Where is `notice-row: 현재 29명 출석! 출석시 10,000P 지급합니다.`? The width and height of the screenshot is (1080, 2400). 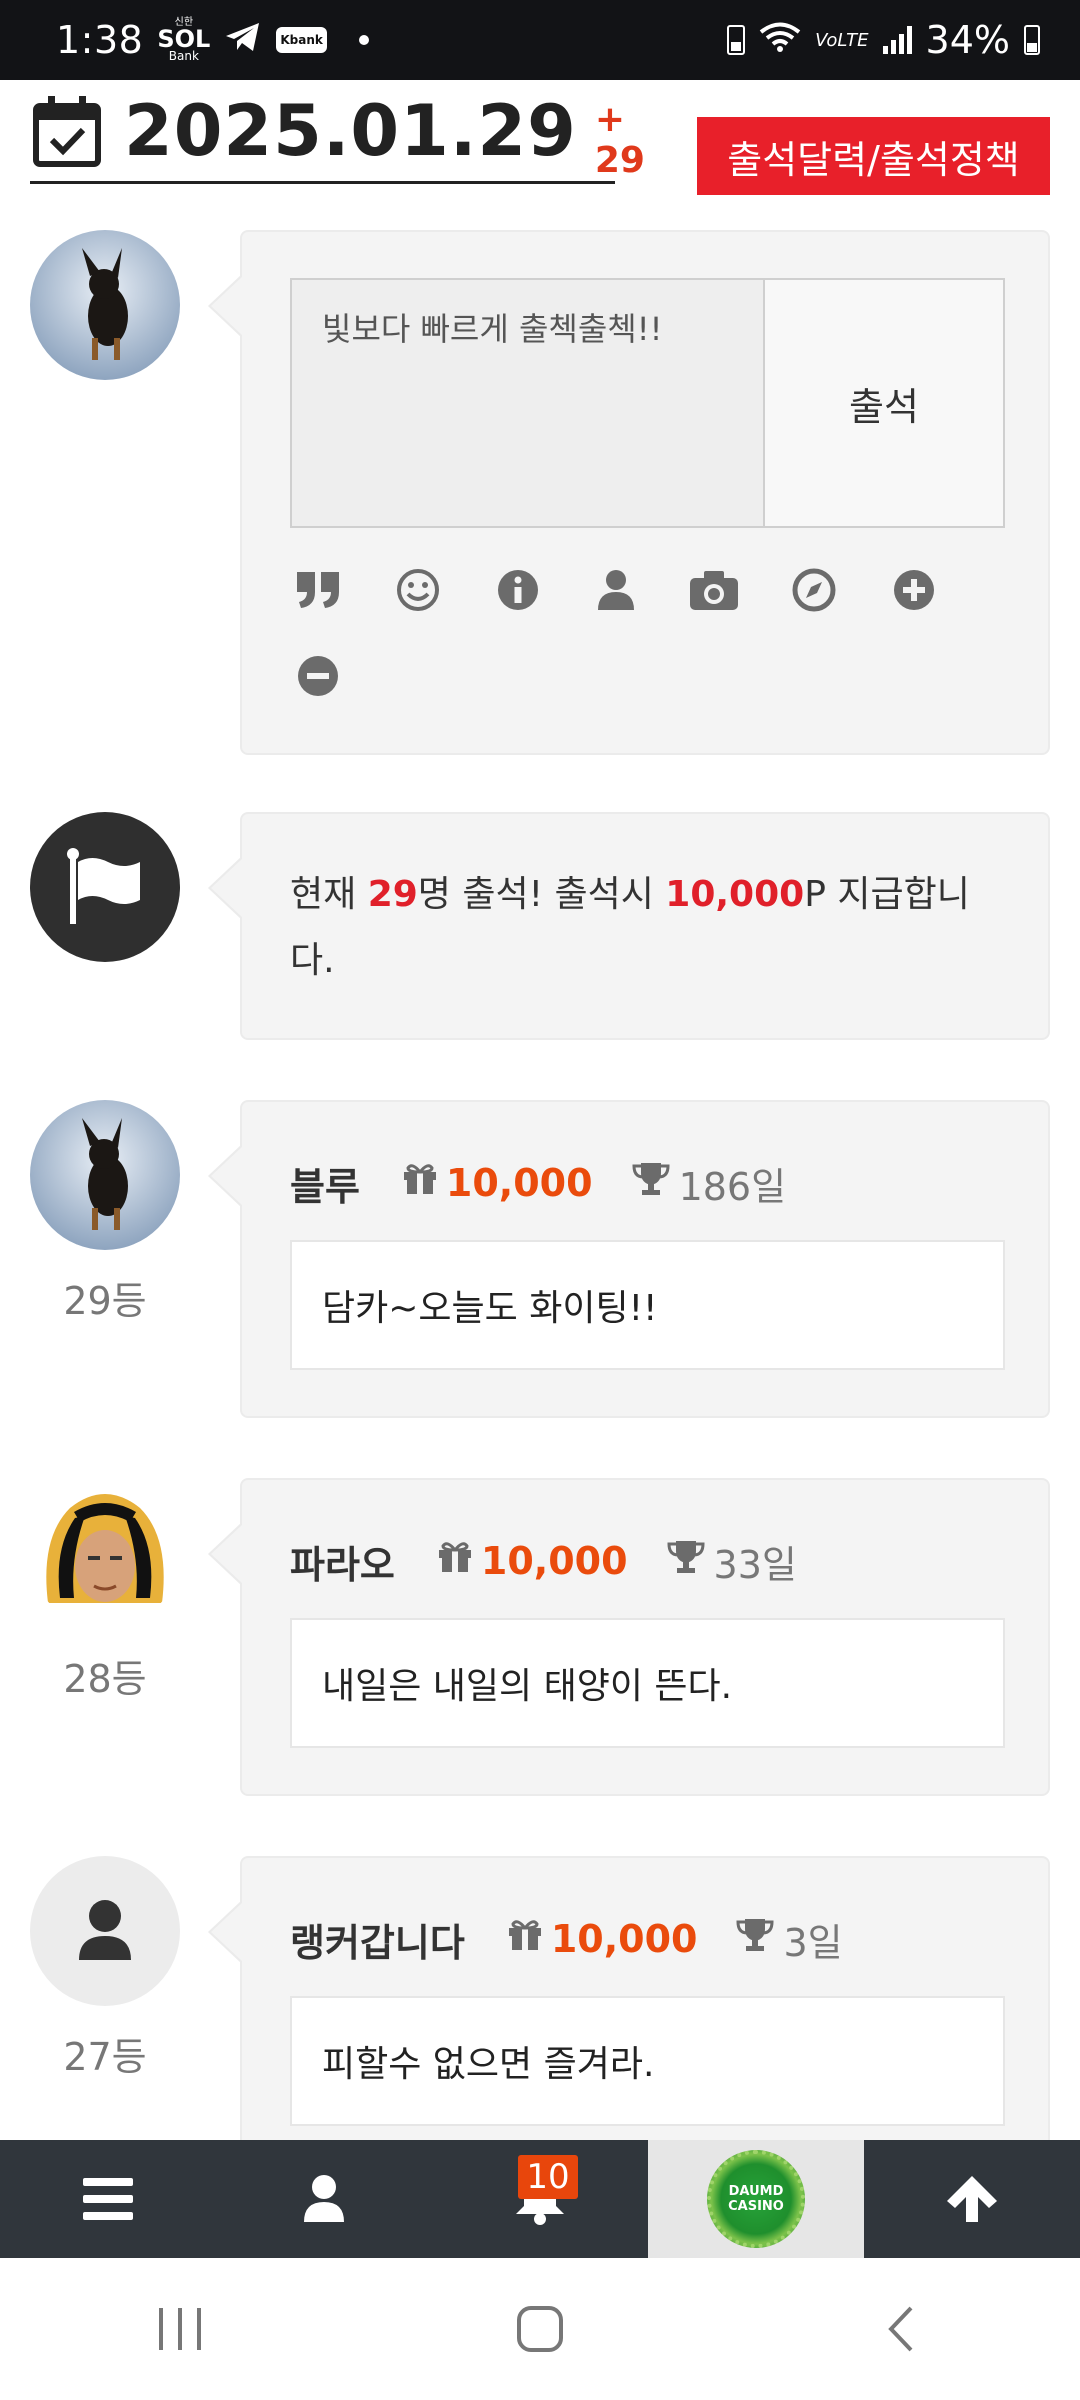 notice-row: 현재 29명 출석! 출석시 10,000P 지급합니다. is located at coordinates (540, 926).